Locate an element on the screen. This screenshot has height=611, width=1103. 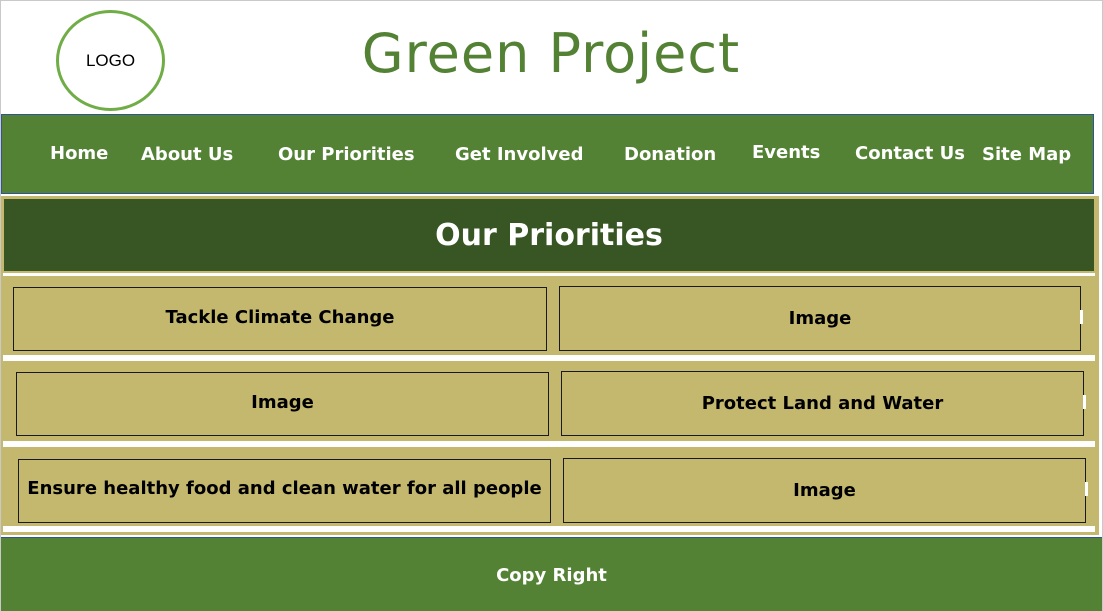
priority-card-tackle-climate-change: Tackle Climate Change is located at coordinates (280, 319).